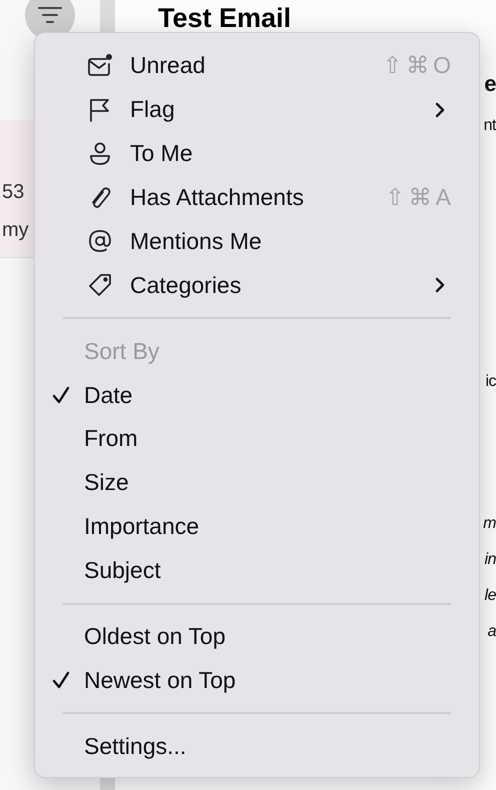 The width and height of the screenshot is (496, 790). I want to click on menu-item: Importance, so click(251, 526).